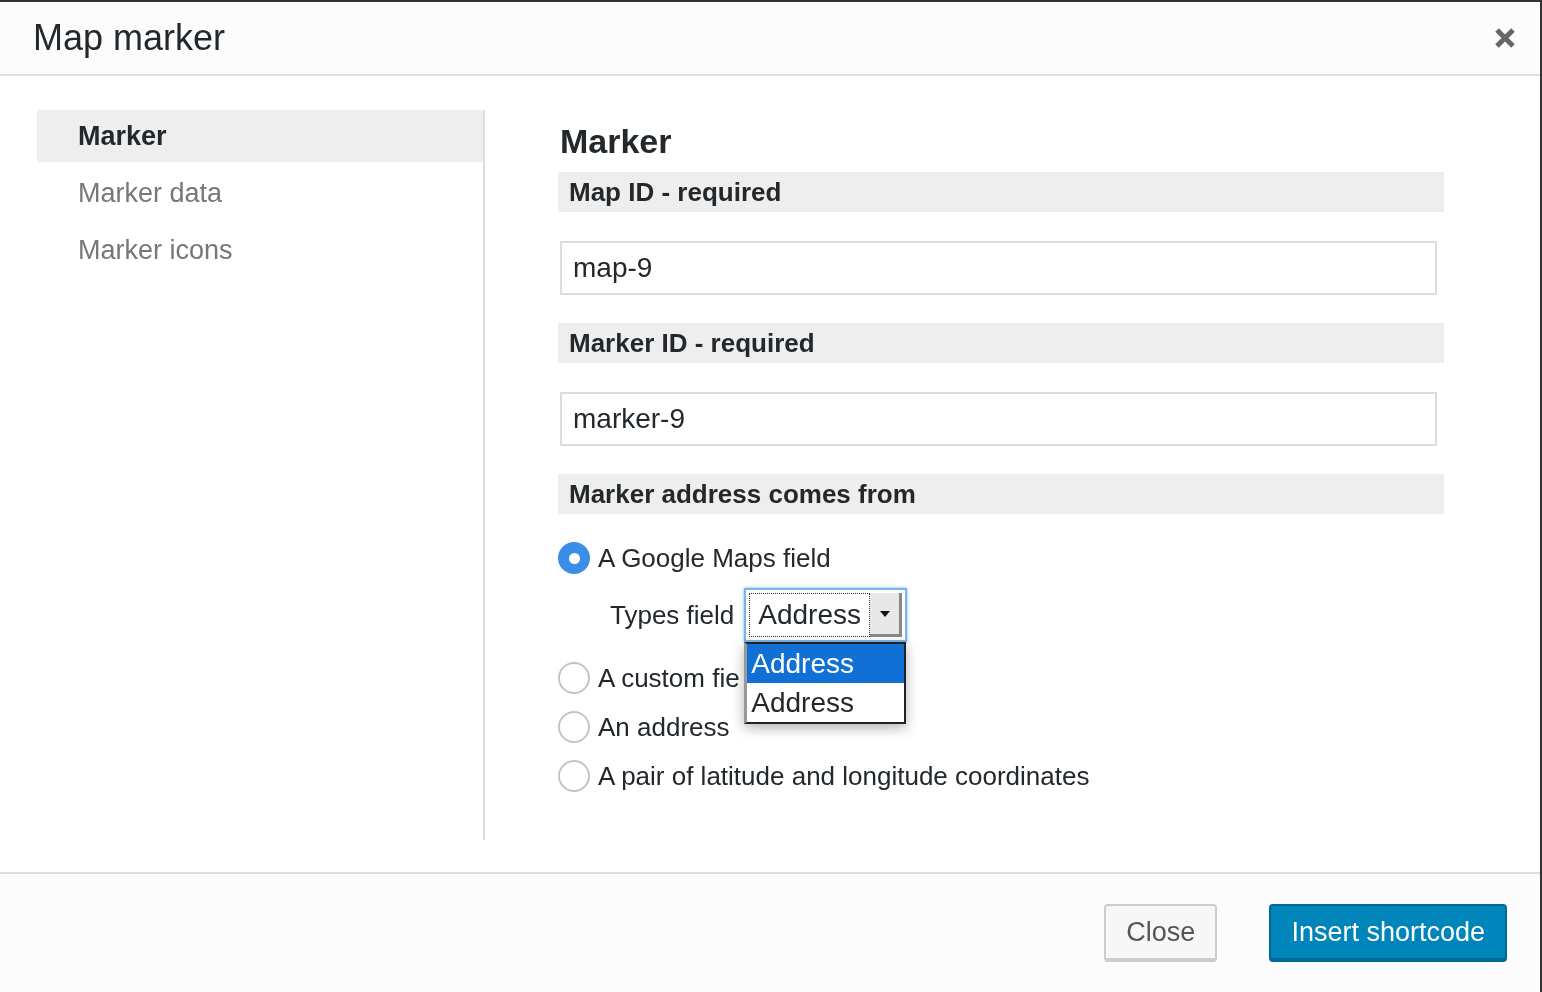  Describe the element at coordinates (844, 776) in the screenshot. I see `radio-label: A pair of latitude and longitude coordinates` at that location.